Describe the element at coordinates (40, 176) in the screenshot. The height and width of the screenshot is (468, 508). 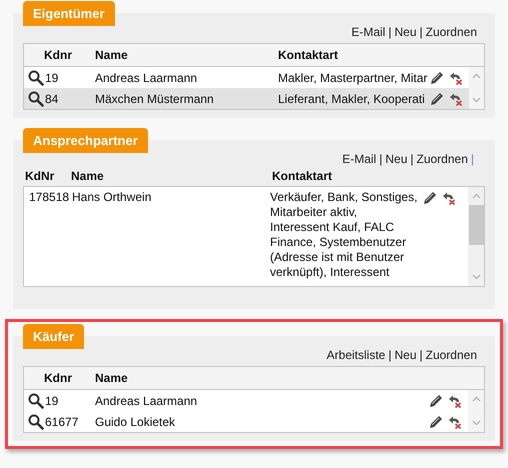
I see `column-header: KdNr` at that location.